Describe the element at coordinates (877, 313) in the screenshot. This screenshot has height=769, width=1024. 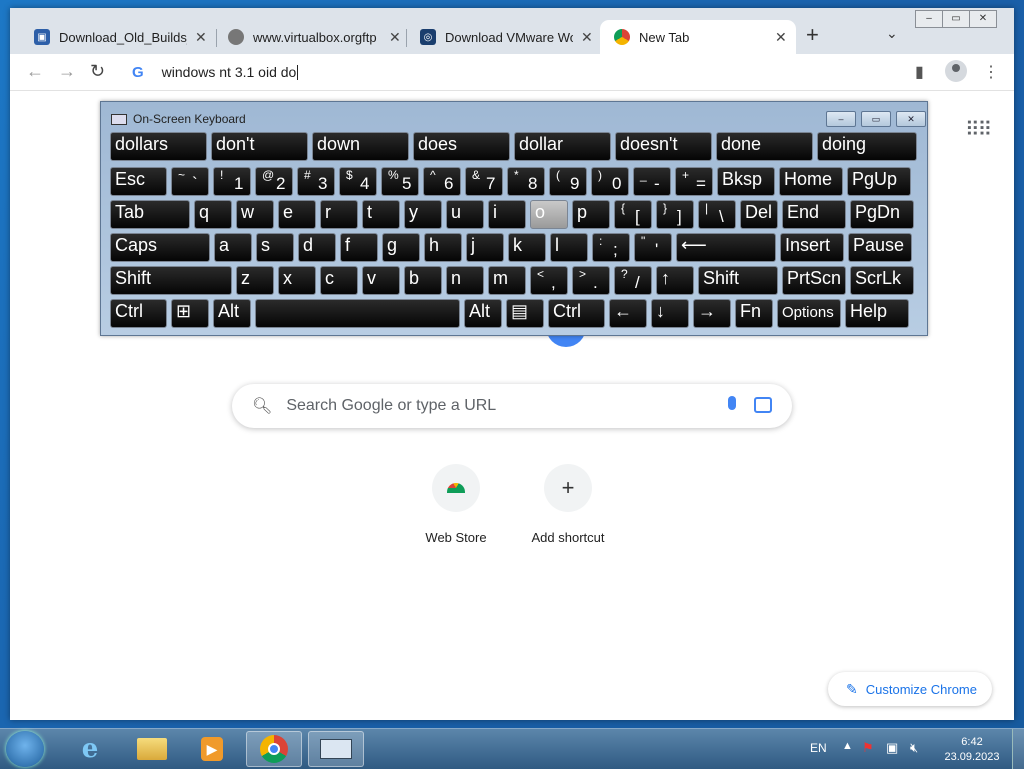
I see `key-help: Help` at that location.